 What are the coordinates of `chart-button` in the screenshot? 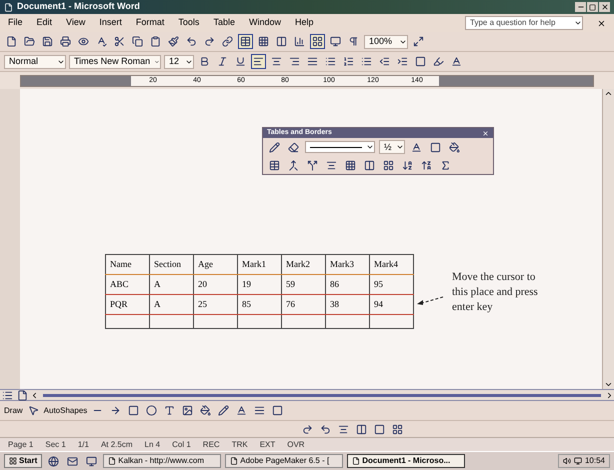 It's located at (299, 41).